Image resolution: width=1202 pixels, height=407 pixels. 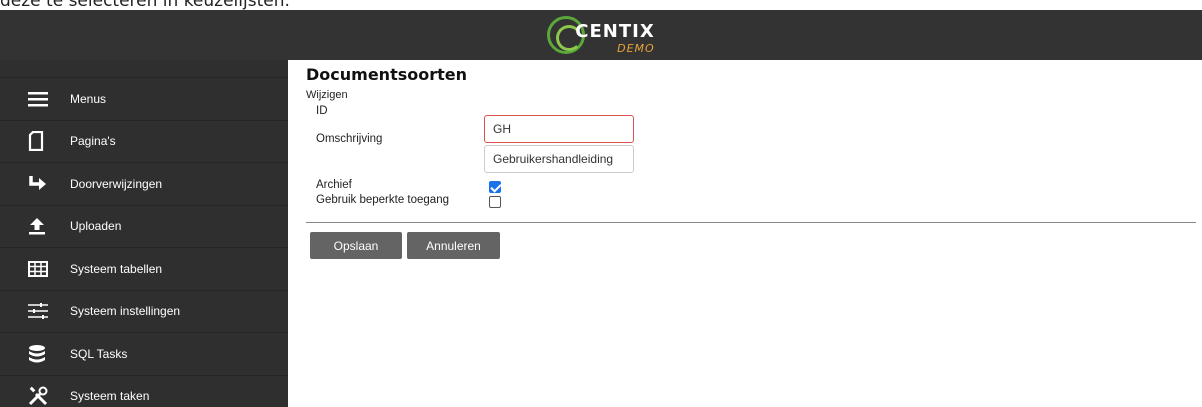 I want to click on logo-text: CENTIX, so click(x=615, y=31).